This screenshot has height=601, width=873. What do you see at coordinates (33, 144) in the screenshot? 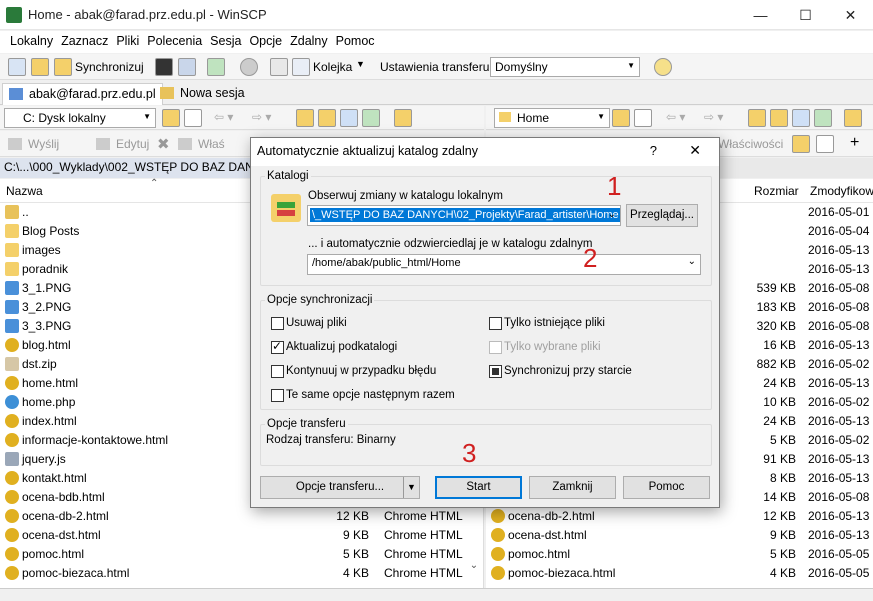
I see `upload-button: Wyślij` at bounding box center [33, 144].